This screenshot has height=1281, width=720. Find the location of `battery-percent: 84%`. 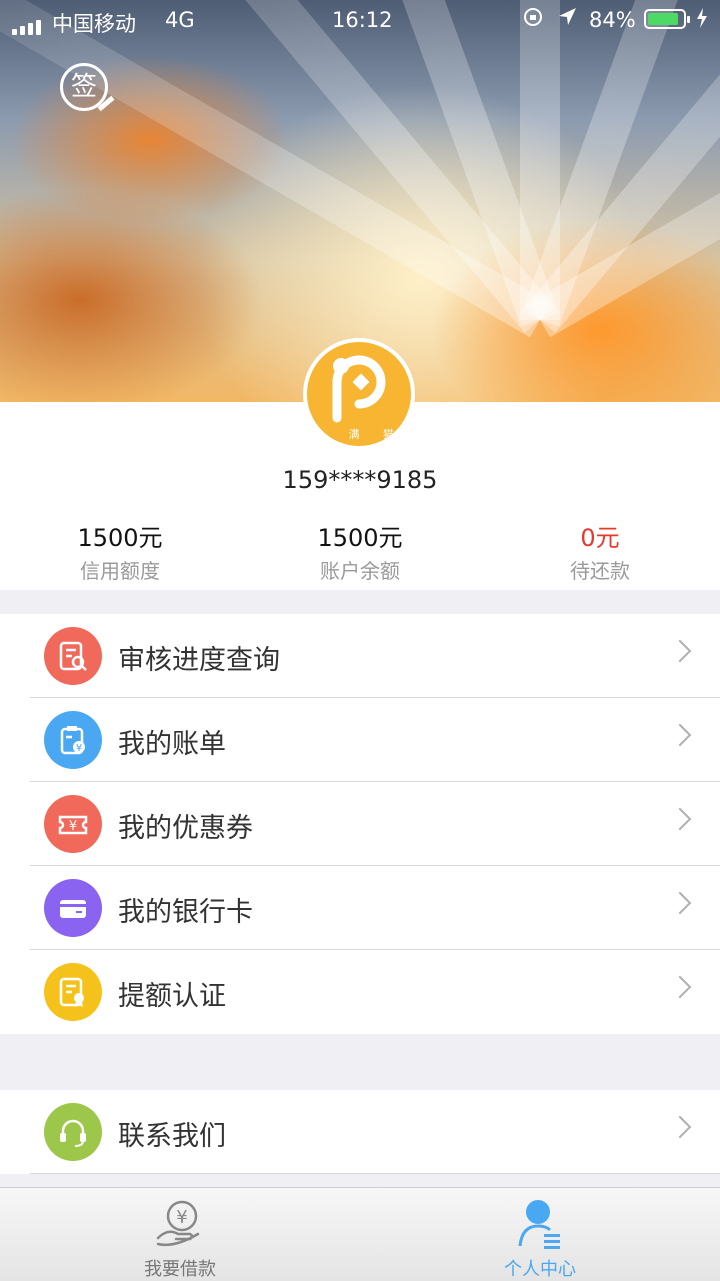

battery-percent: 84% is located at coordinates (612, 20).